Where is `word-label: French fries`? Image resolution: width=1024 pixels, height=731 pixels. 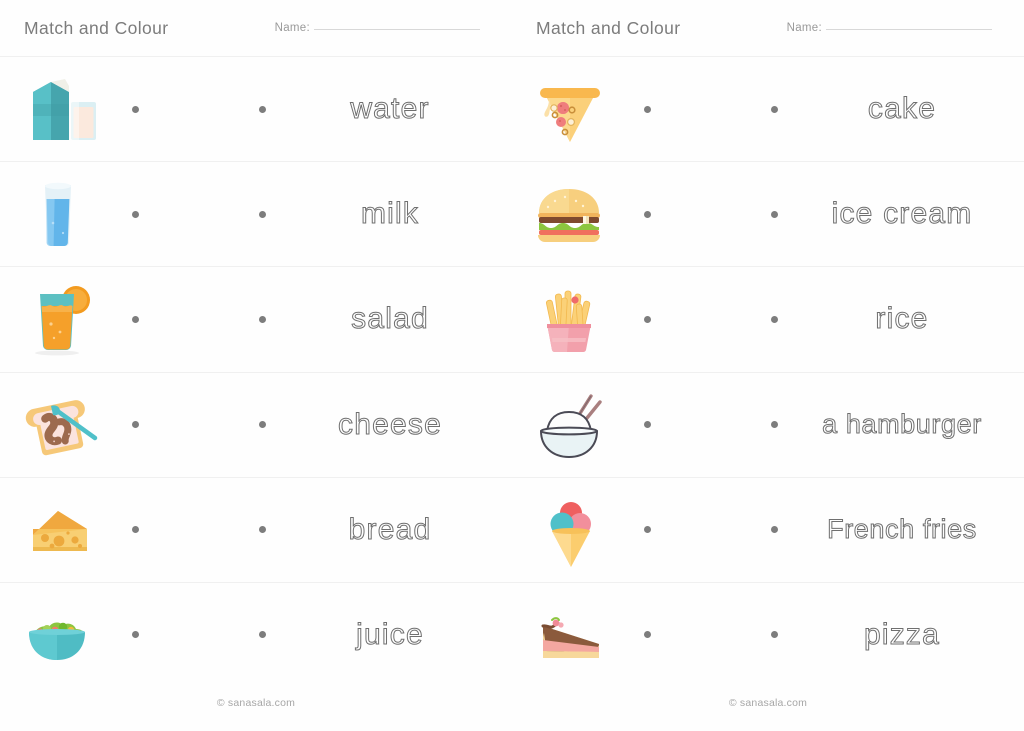
word-label: French fries is located at coordinates (902, 529).